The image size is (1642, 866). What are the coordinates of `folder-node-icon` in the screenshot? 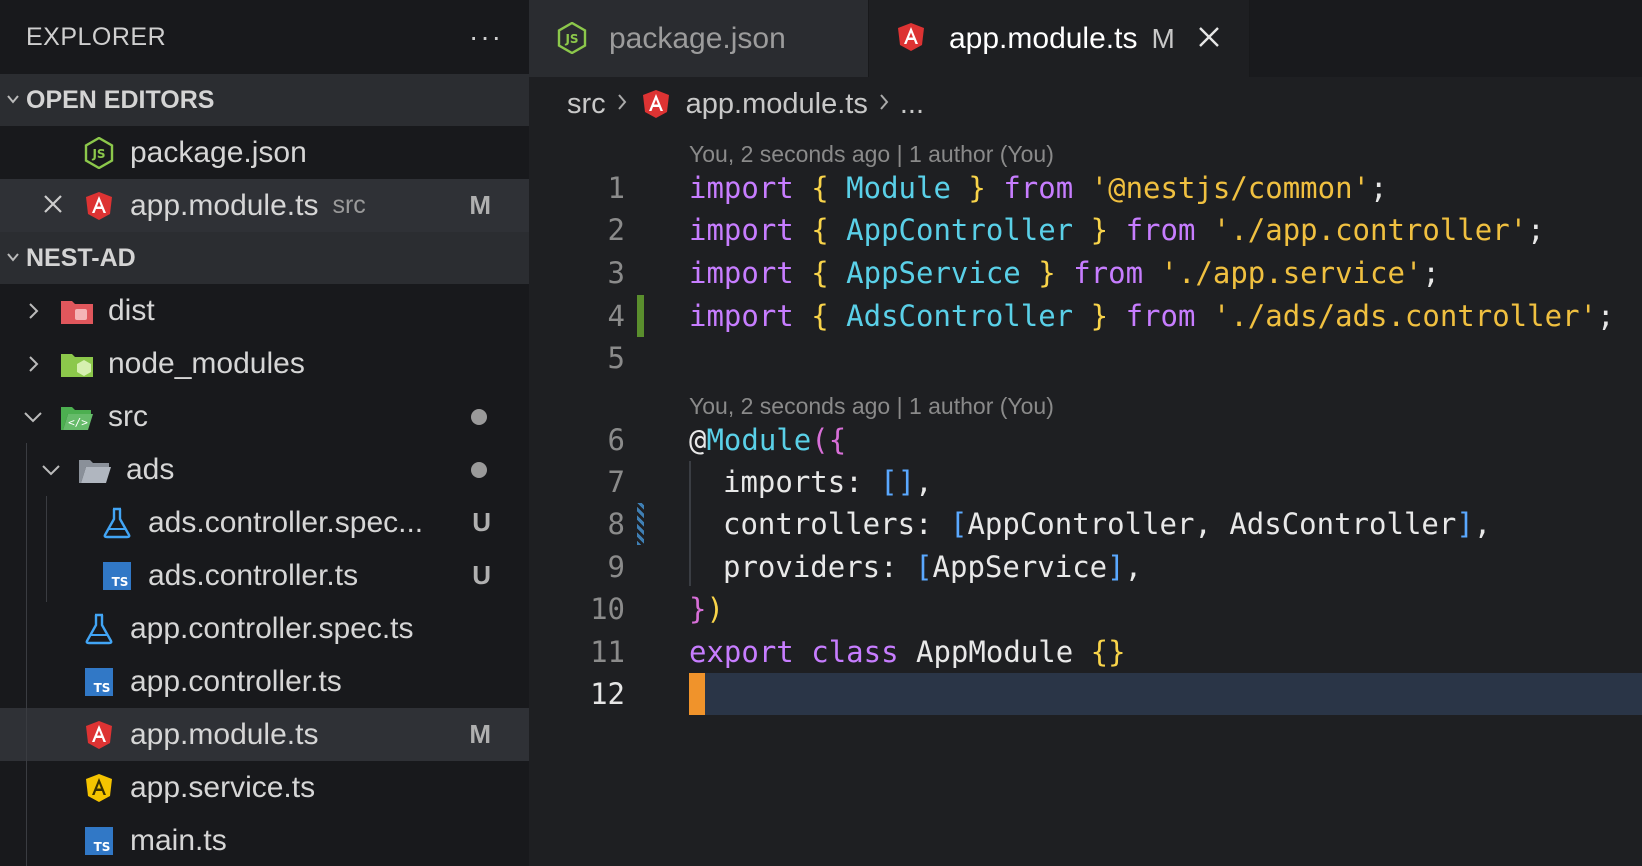 It's located at (77, 364).